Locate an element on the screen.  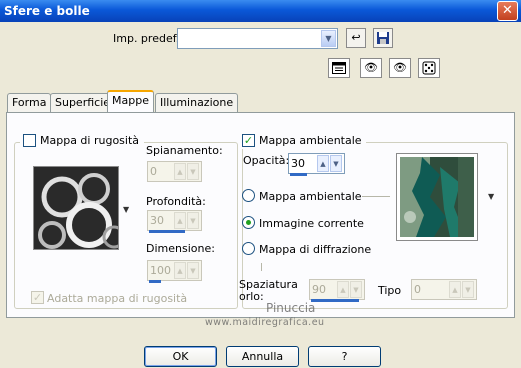
profondita-label: Profondità: is located at coordinates (176, 201).